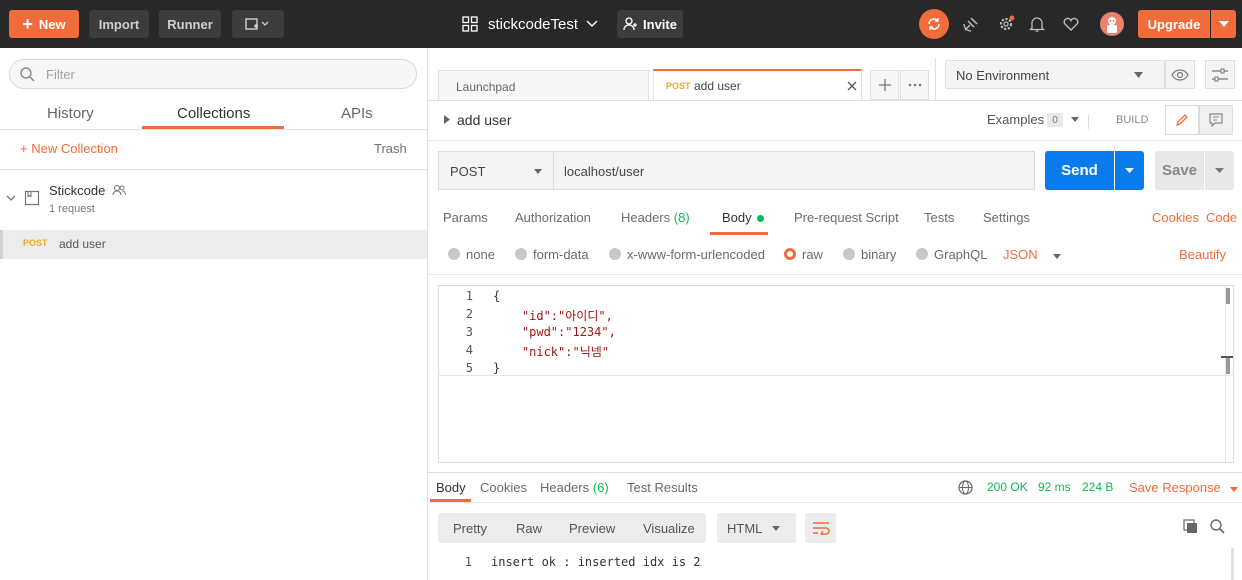  I want to click on radio-form-data-label: form-data, so click(561, 254).